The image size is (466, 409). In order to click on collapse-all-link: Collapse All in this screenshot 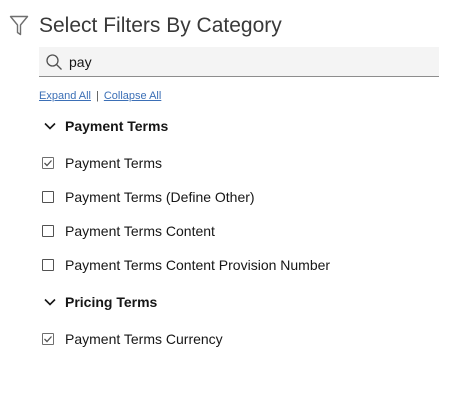, I will do `click(132, 96)`.